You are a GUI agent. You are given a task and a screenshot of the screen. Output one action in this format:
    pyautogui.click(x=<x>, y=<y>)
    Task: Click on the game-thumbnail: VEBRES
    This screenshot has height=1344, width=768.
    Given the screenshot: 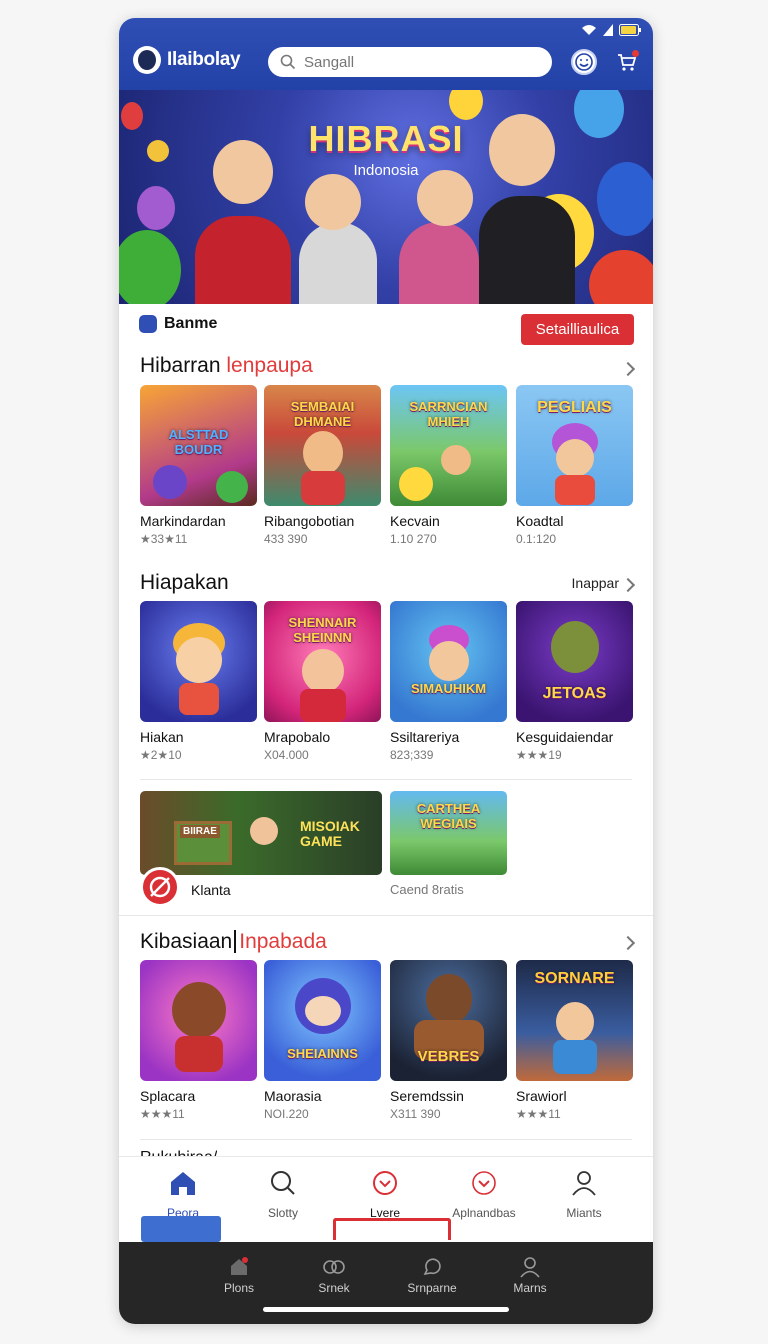 What is the action you would take?
    pyautogui.click(x=448, y=1020)
    